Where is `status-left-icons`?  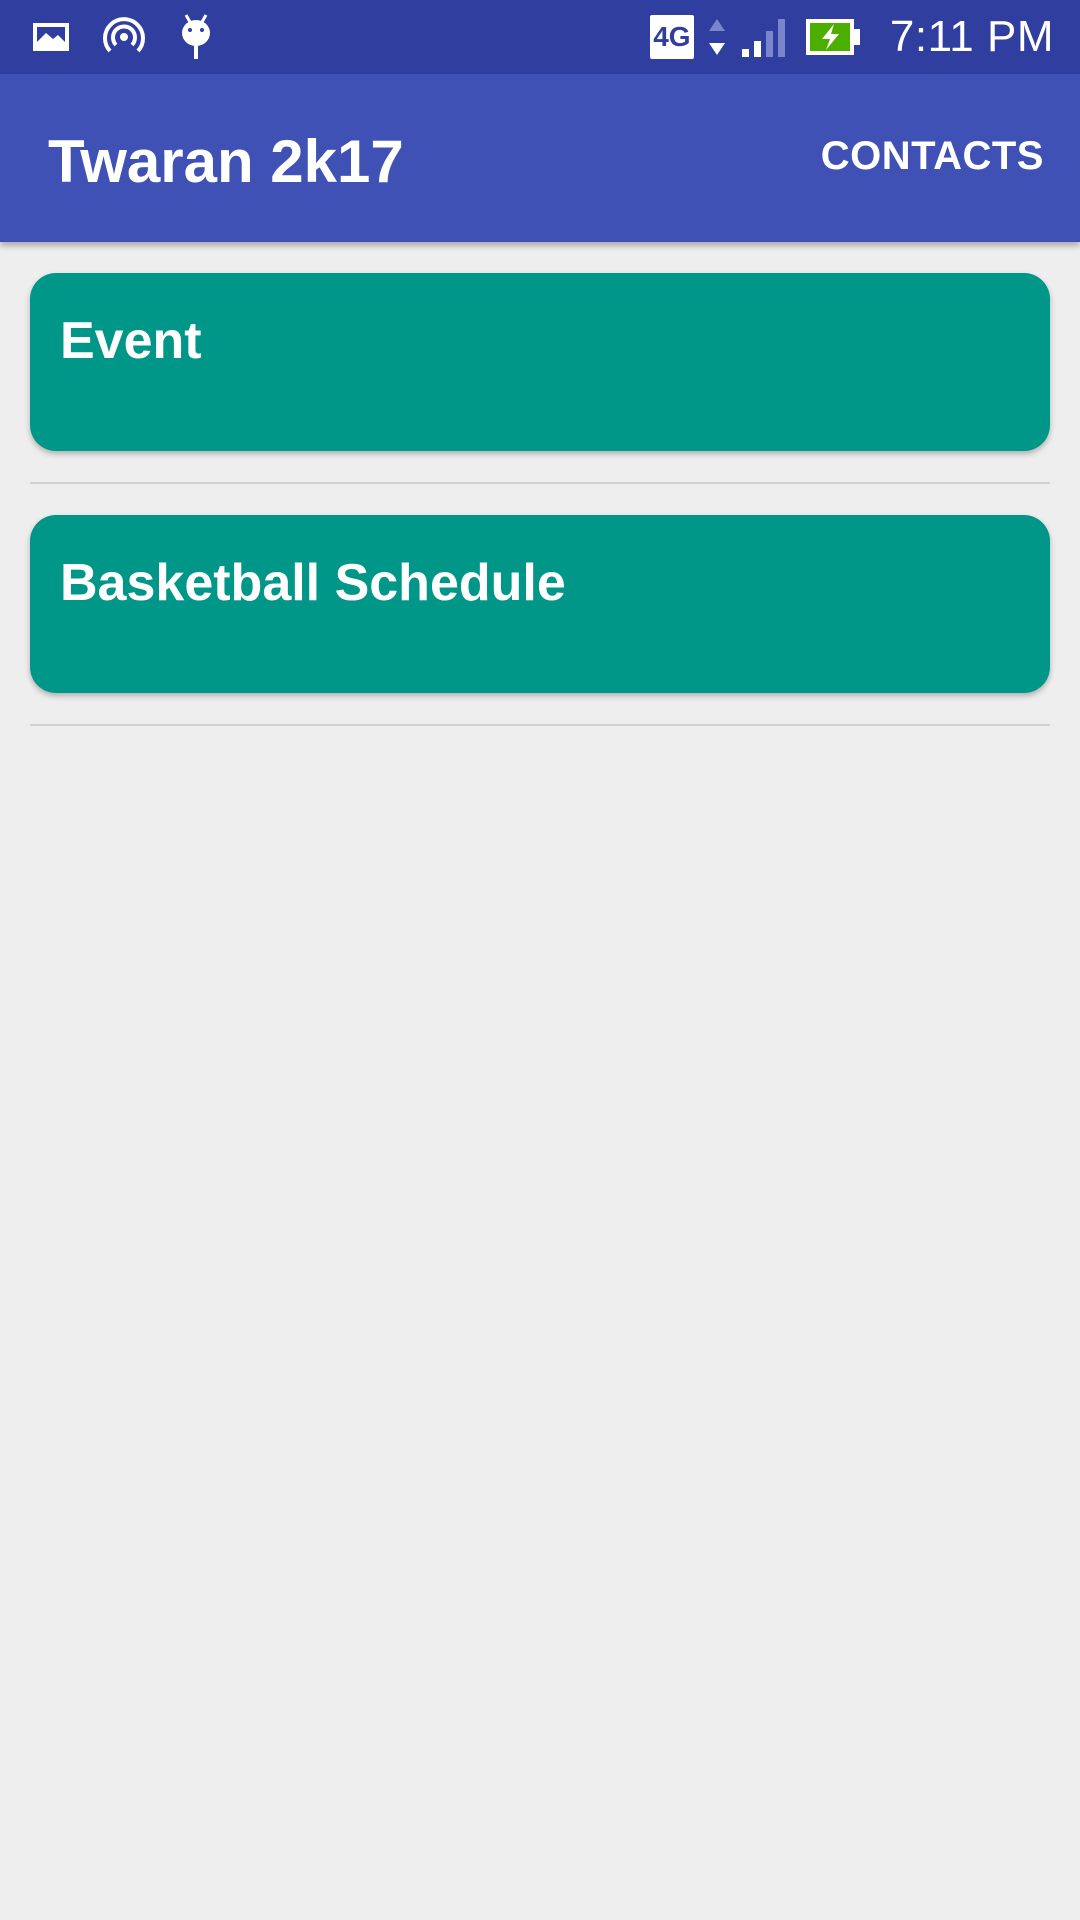 status-left-icons is located at coordinates (123, 37).